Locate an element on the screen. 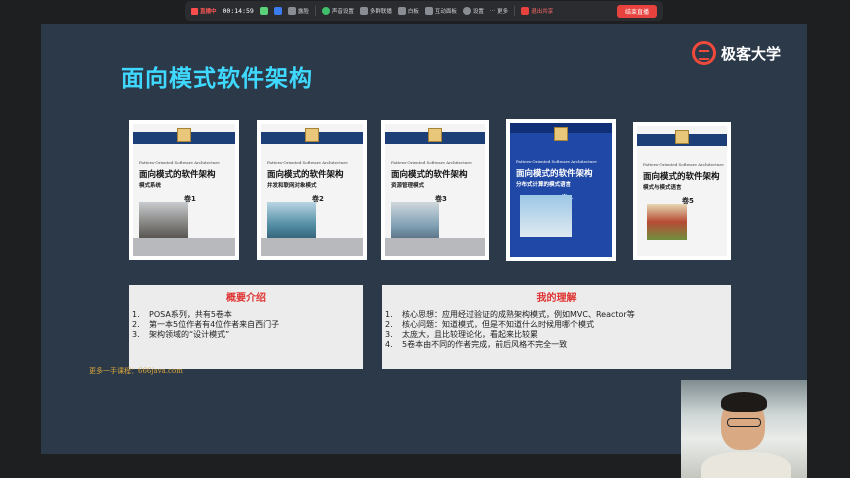 This screenshot has height=478, width=850. logo-text: 极客大学 is located at coordinates (750, 53).